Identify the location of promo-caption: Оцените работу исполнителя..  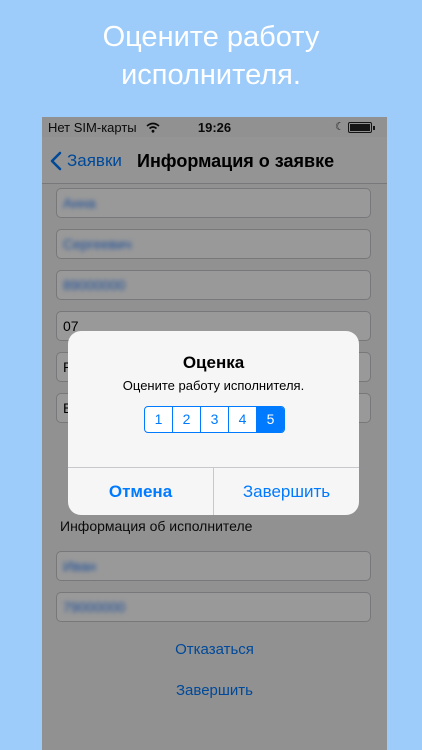
(211, 56).